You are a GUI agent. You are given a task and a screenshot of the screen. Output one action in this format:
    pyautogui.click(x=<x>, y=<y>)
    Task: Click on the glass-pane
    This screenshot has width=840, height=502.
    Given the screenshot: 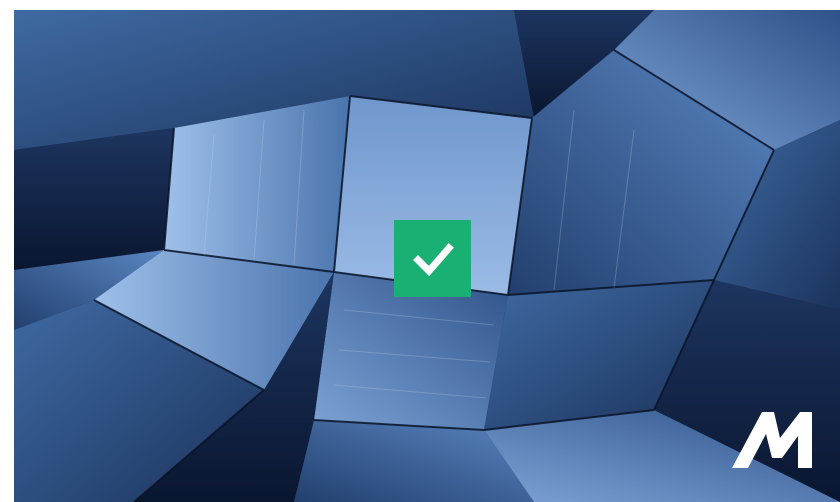 What is the action you would take?
    pyautogui.click(x=94, y=199)
    